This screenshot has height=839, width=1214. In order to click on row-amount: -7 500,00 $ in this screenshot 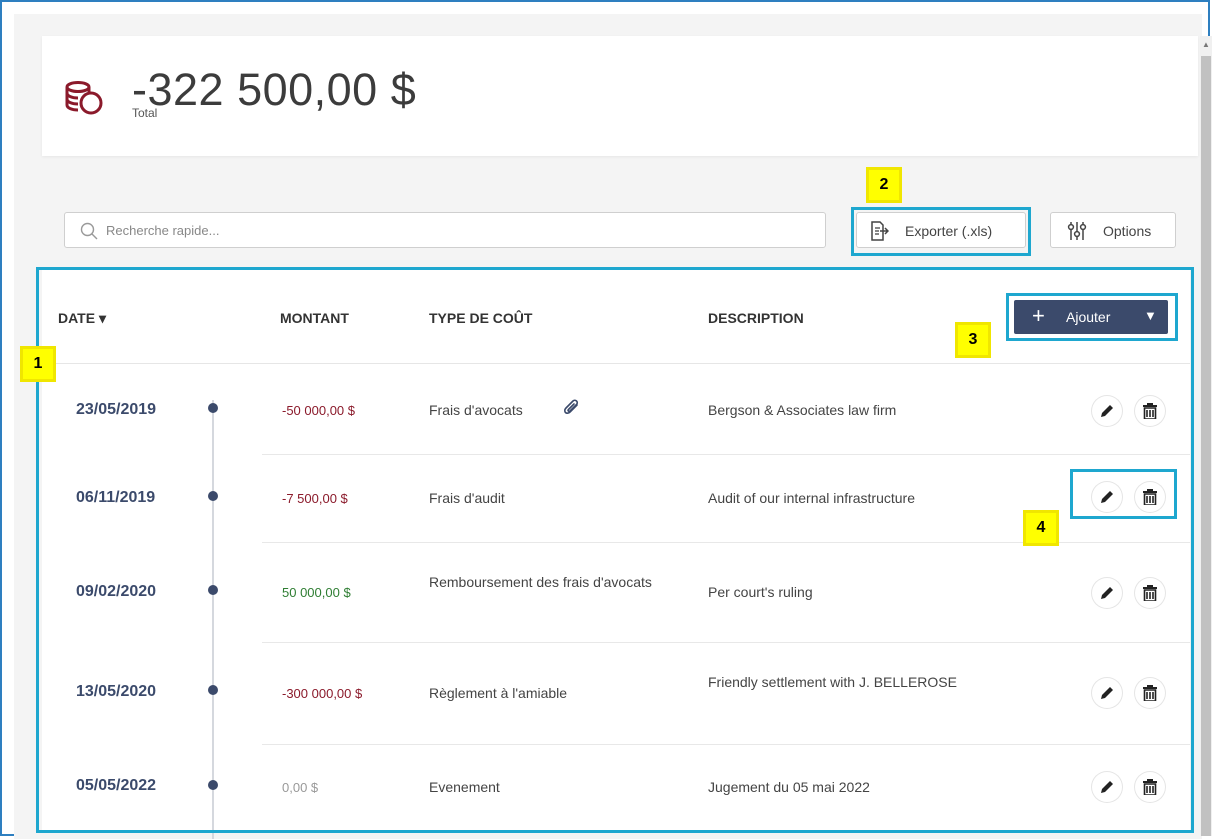, I will do `click(315, 498)`.